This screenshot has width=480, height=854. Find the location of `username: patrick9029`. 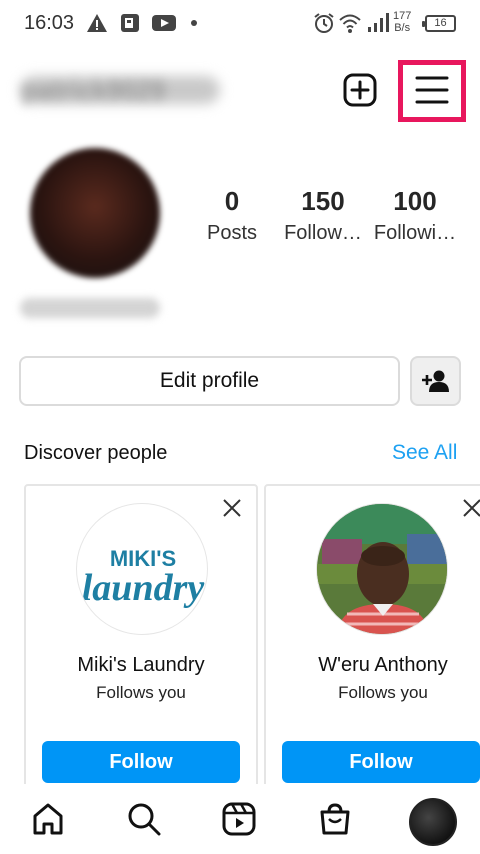

username: patrick9029 is located at coordinates (93, 90).